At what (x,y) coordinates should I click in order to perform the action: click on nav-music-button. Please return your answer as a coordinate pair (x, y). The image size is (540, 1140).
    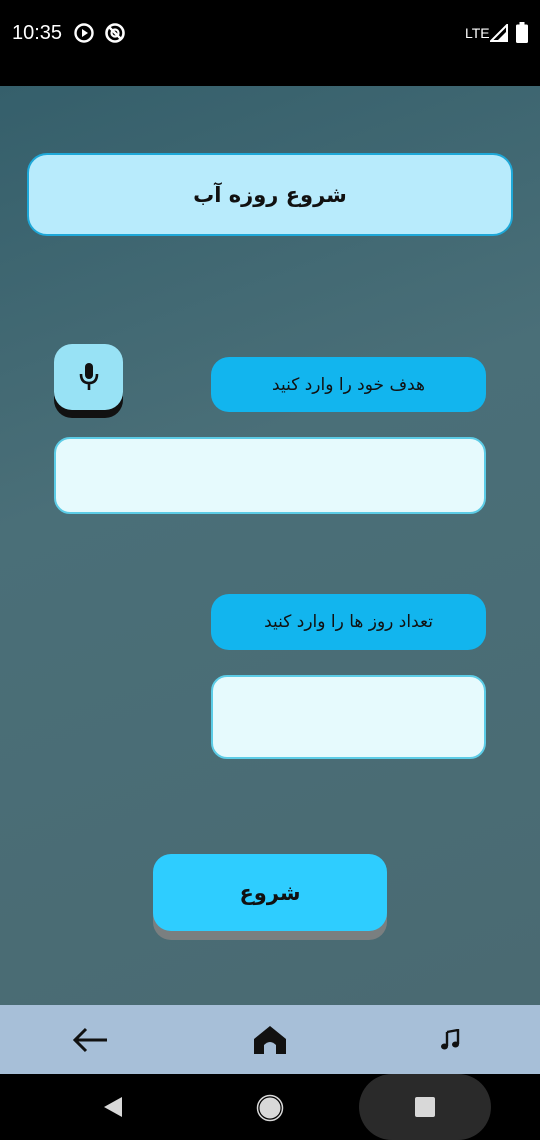
    Looking at the image, I should click on (450, 1040).